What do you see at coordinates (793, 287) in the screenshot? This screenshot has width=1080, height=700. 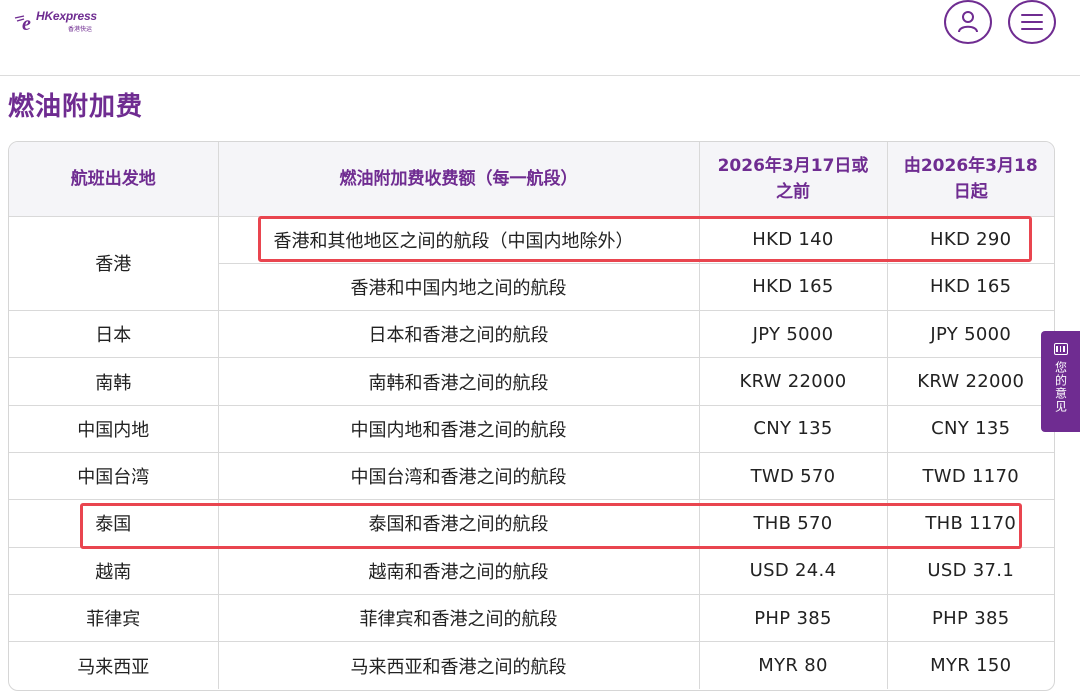 I see `before-cell: HKD 165` at bounding box center [793, 287].